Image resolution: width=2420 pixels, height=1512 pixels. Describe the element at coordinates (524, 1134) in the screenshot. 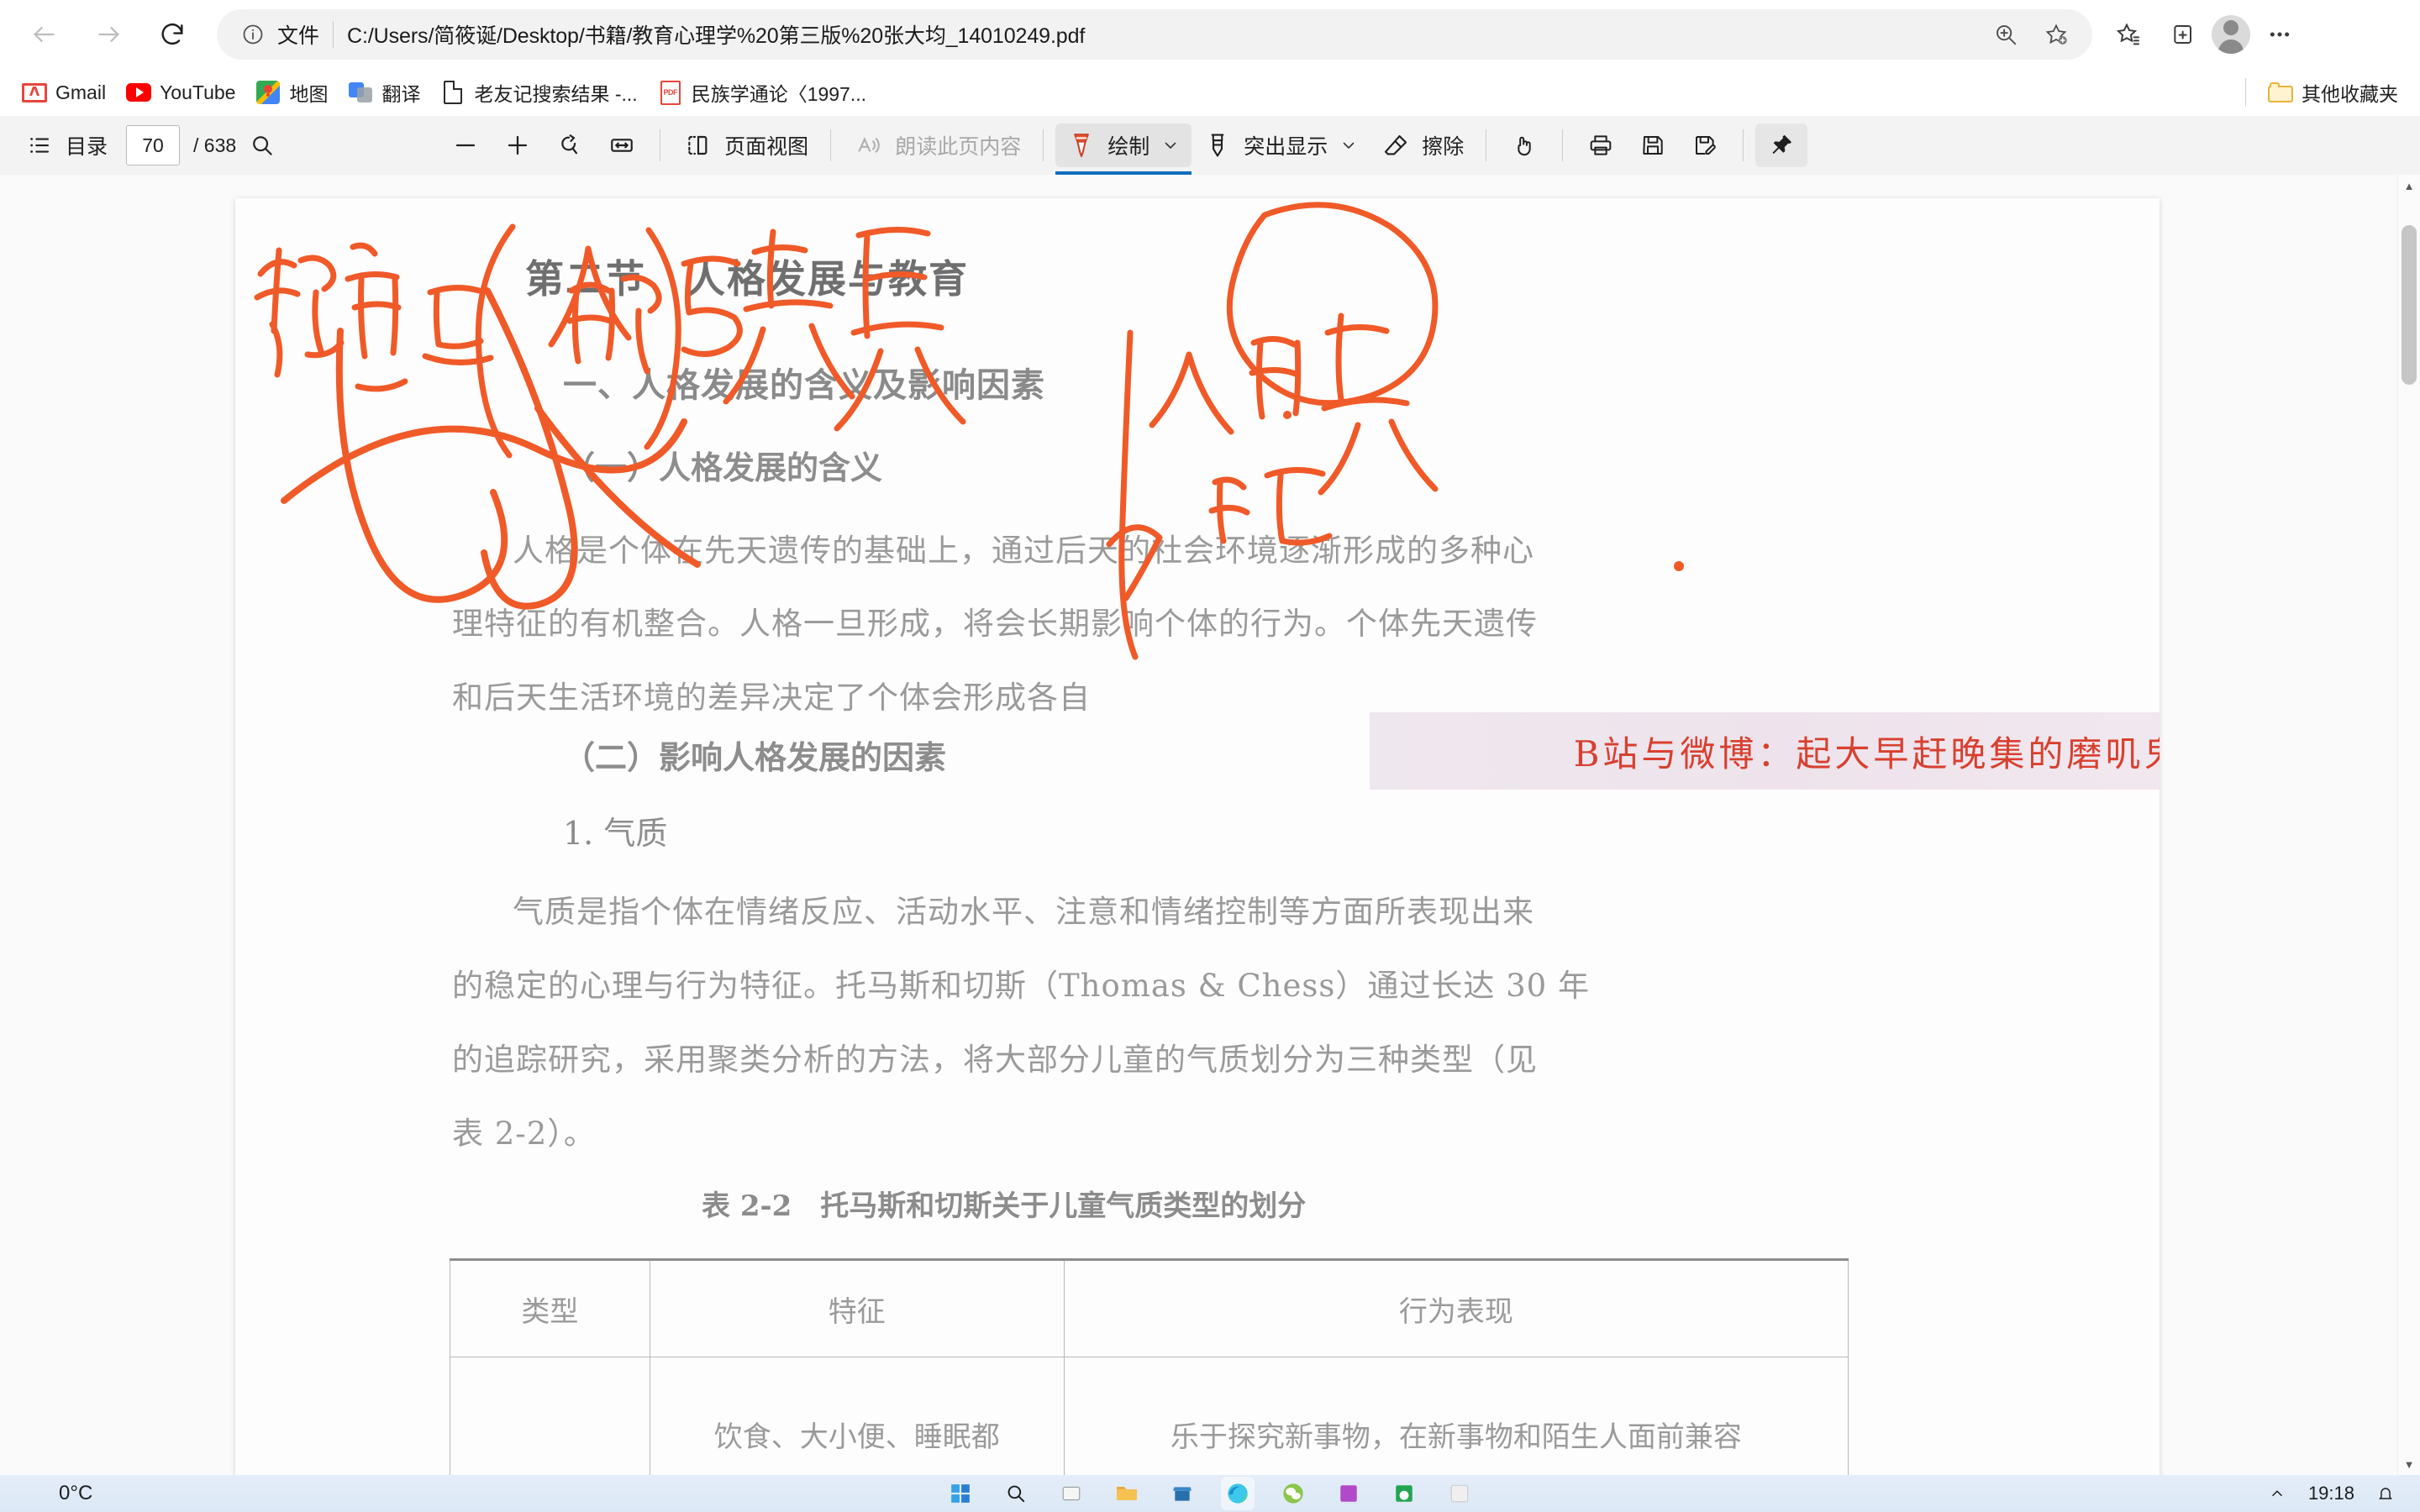

I see `paragraph-2-line-4: 表 2-2）。` at that location.